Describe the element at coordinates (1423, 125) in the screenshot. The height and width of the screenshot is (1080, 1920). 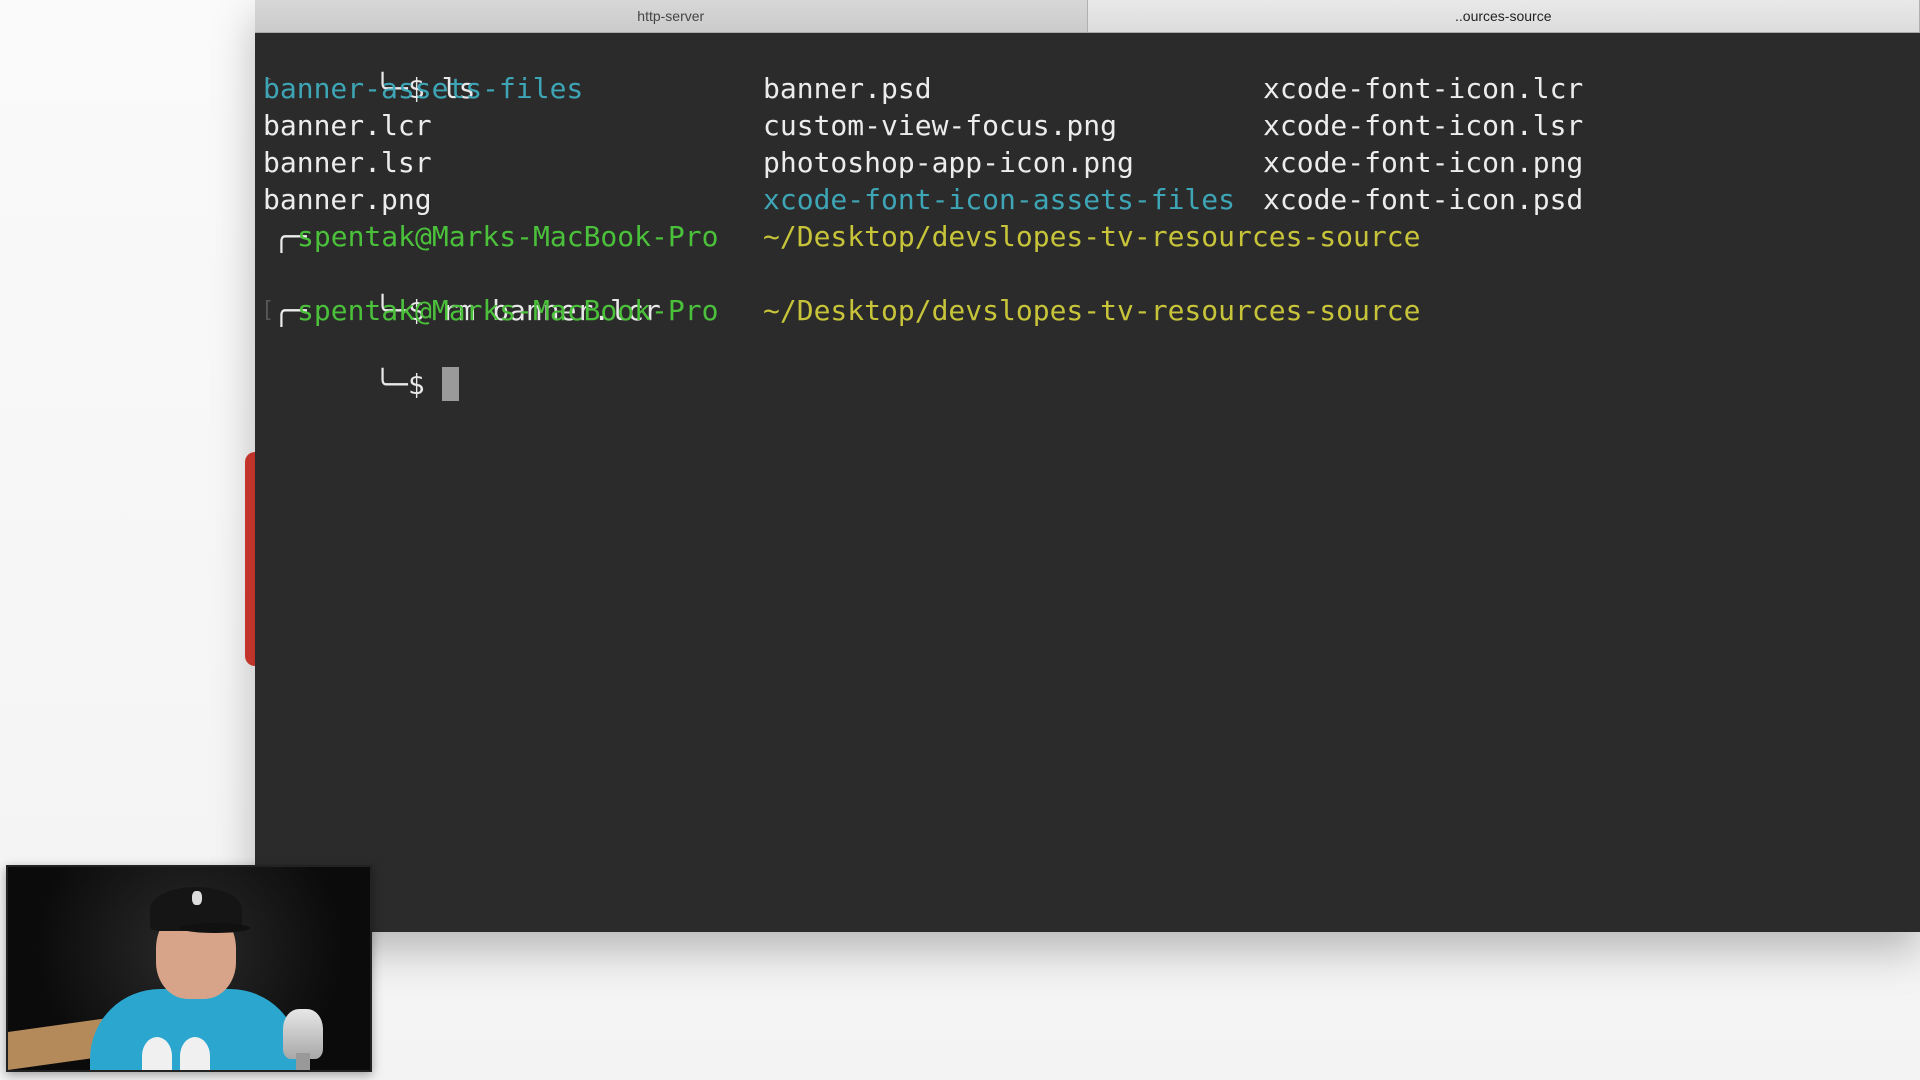
I see `listing-item: xcode-font-icon.lsr` at that location.